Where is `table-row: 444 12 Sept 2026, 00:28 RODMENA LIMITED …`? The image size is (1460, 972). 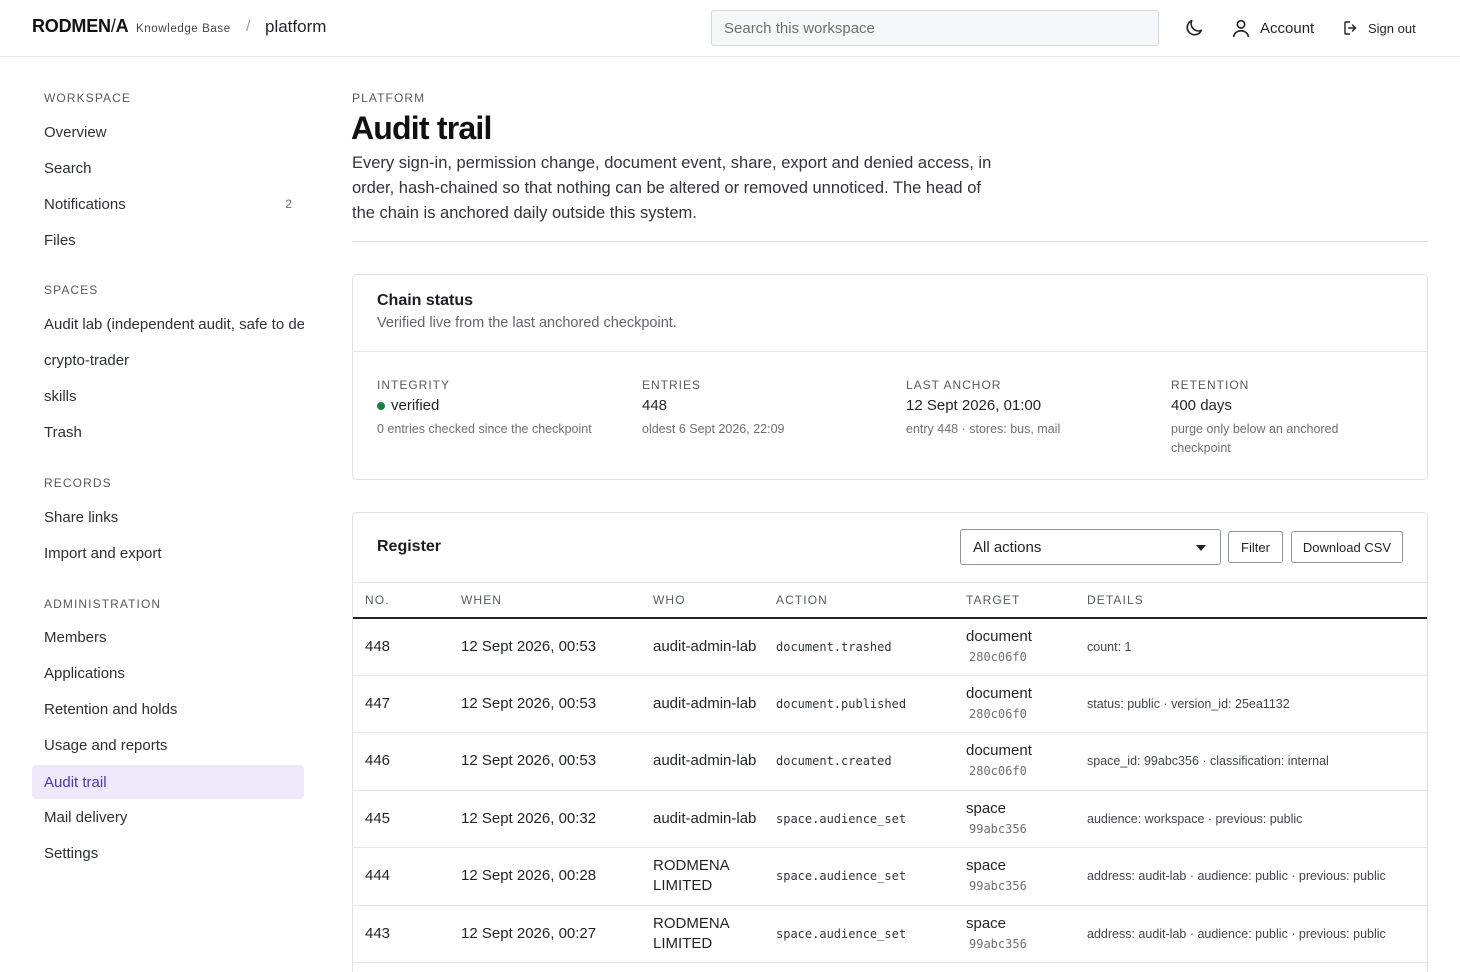 table-row: 444 12 Sept 2026, 00:28 RODMENA LIMITED … is located at coordinates (890, 876).